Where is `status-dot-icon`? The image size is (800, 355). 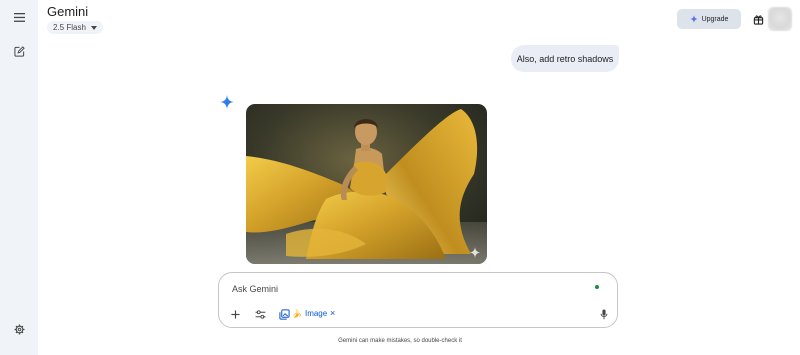
status-dot-icon is located at coordinates (597, 287).